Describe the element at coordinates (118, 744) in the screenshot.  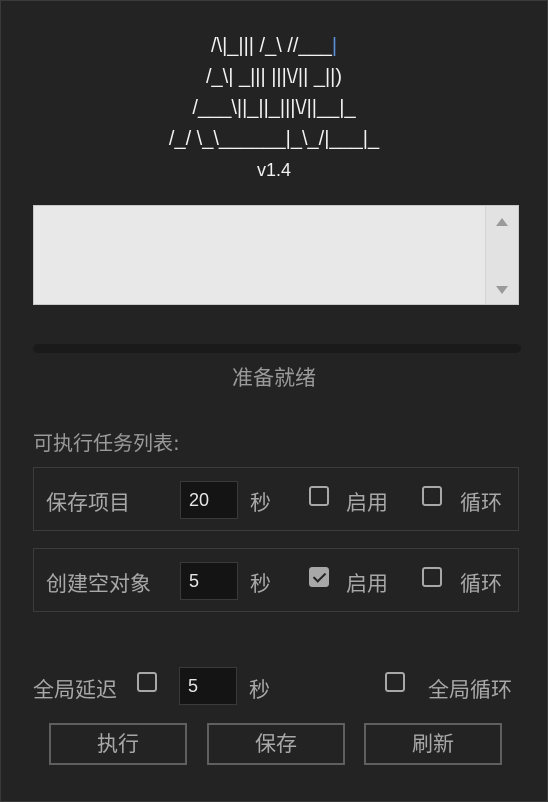
I see `run-button: 执行` at that location.